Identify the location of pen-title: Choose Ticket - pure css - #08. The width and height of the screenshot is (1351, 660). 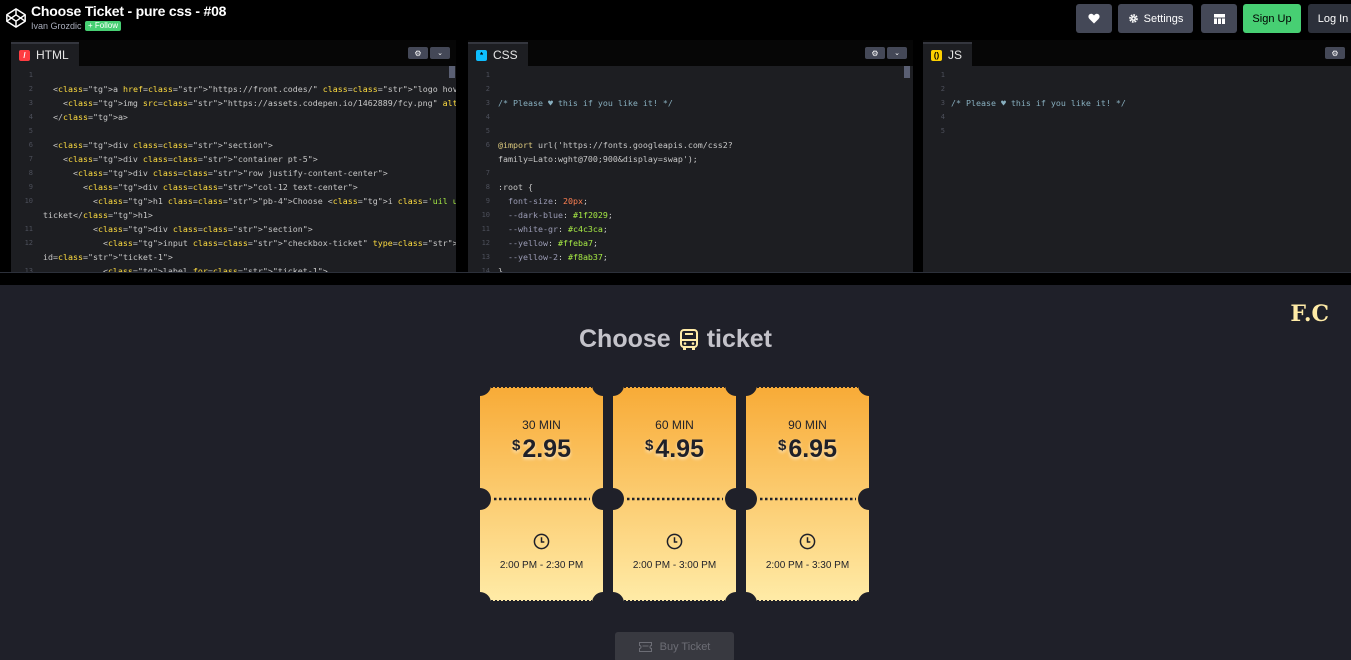
(129, 11).